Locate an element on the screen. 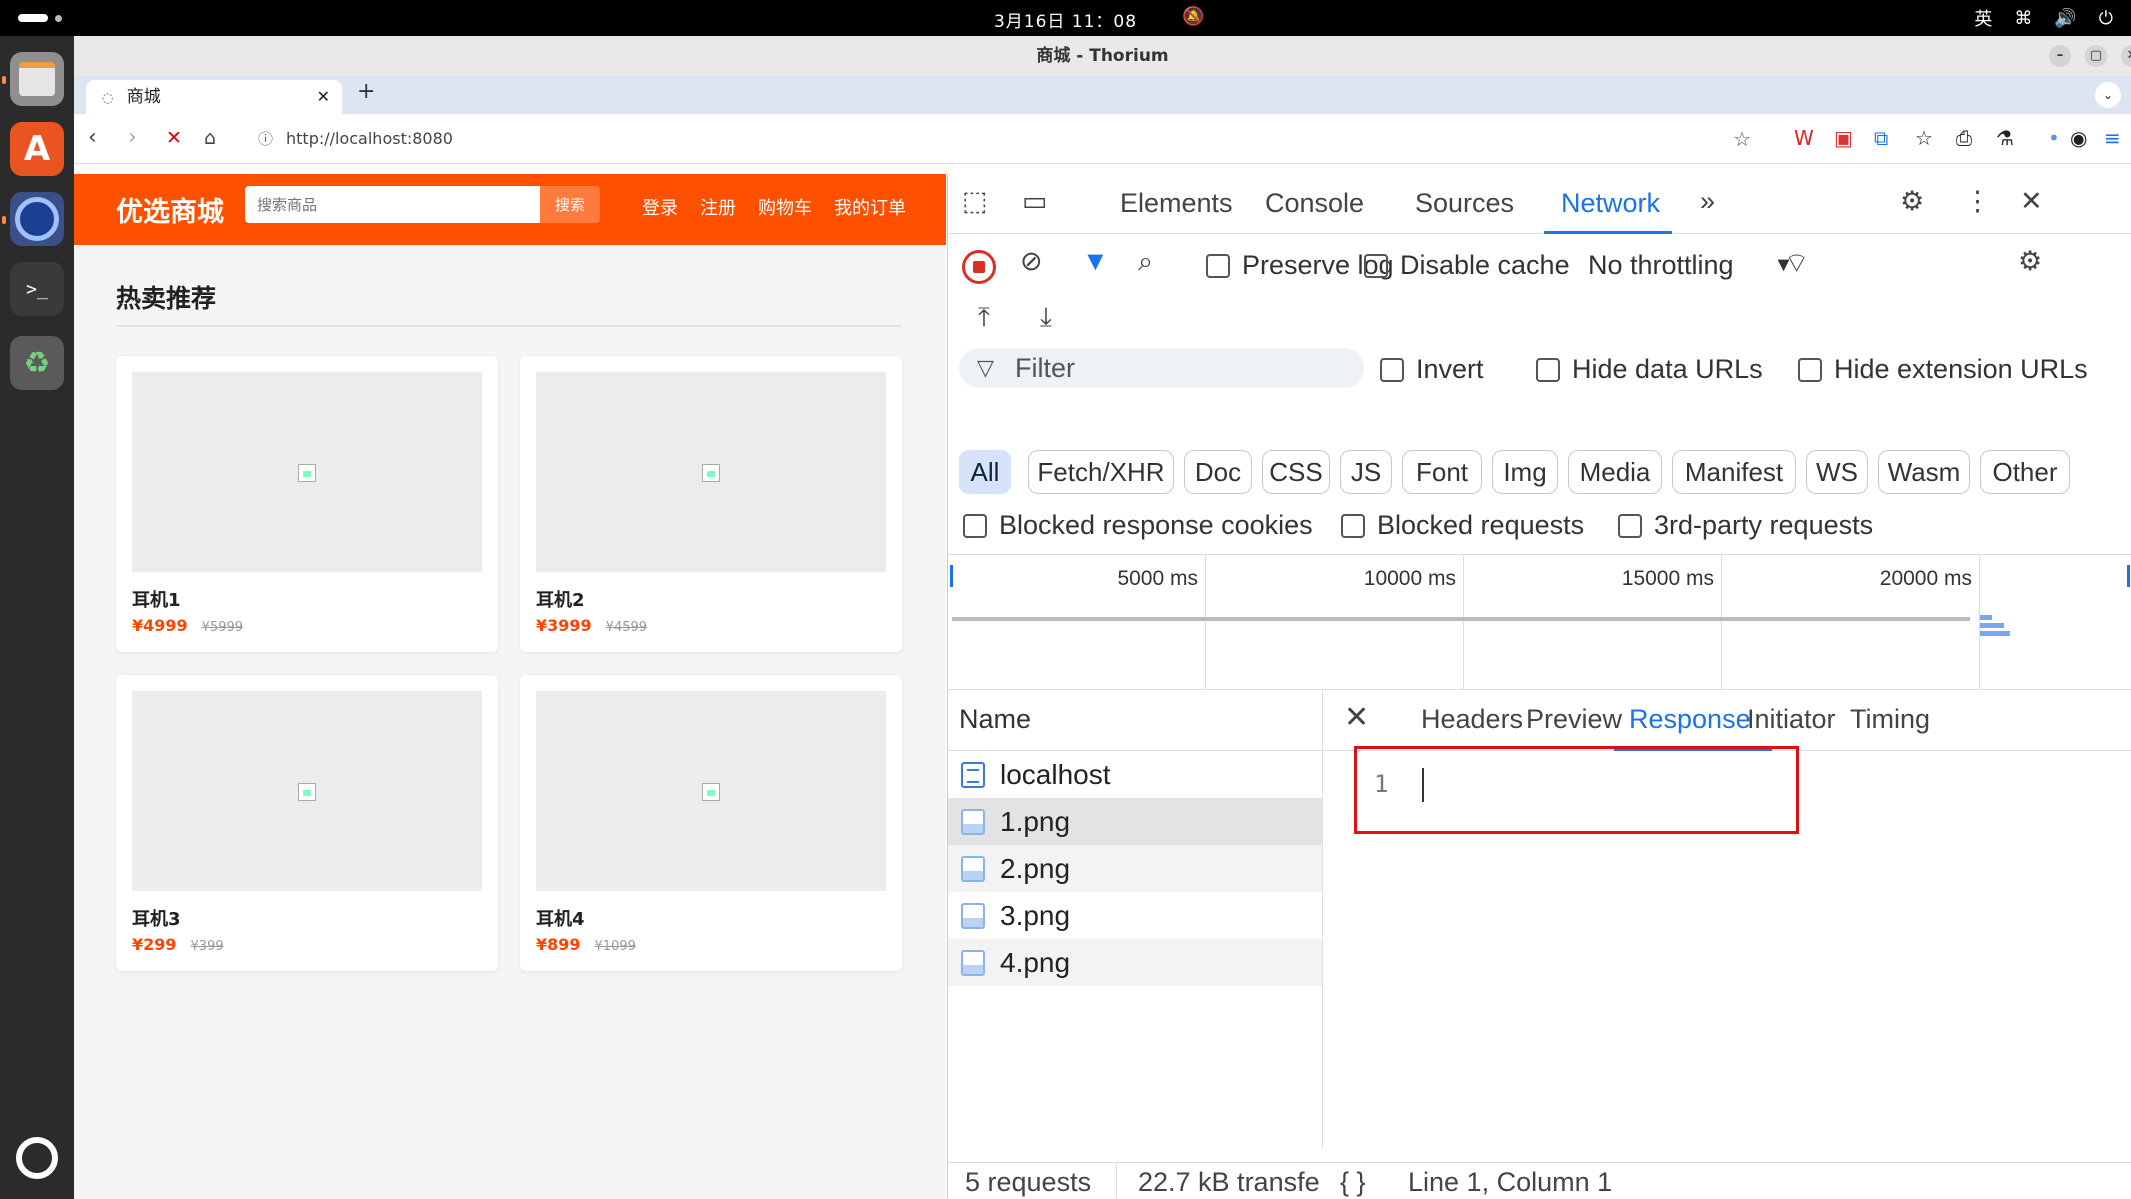 Image resolution: width=2131 pixels, height=1199 pixels. bookmarks-icon: ☆ is located at coordinates (1924, 138).